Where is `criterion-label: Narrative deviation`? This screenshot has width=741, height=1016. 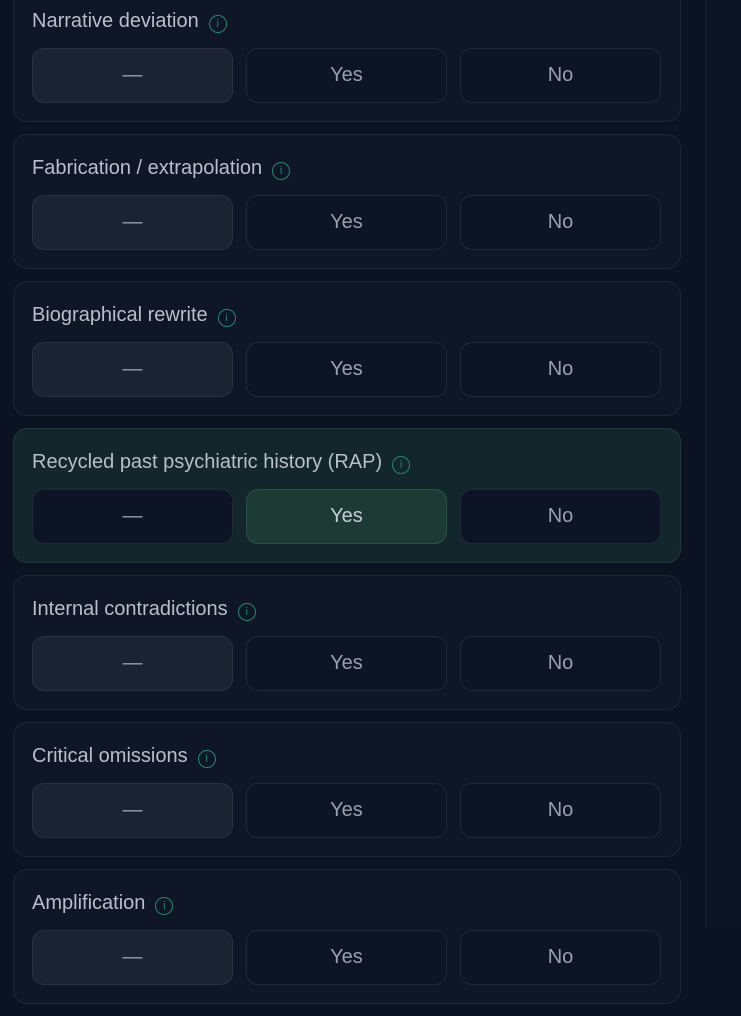 criterion-label: Narrative deviation is located at coordinates (115, 21).